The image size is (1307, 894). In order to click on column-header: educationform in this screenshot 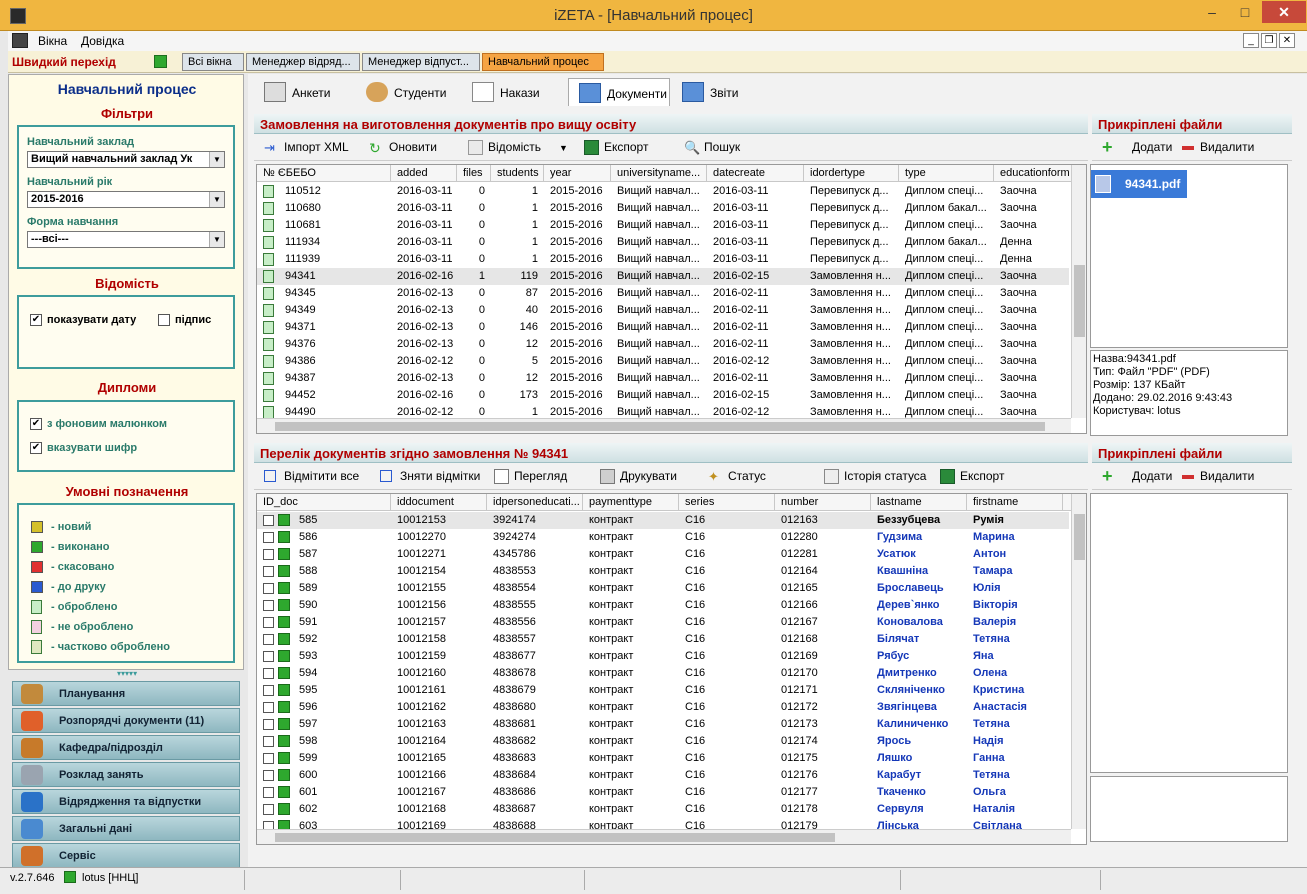, I will do `click(1034, 173)`.